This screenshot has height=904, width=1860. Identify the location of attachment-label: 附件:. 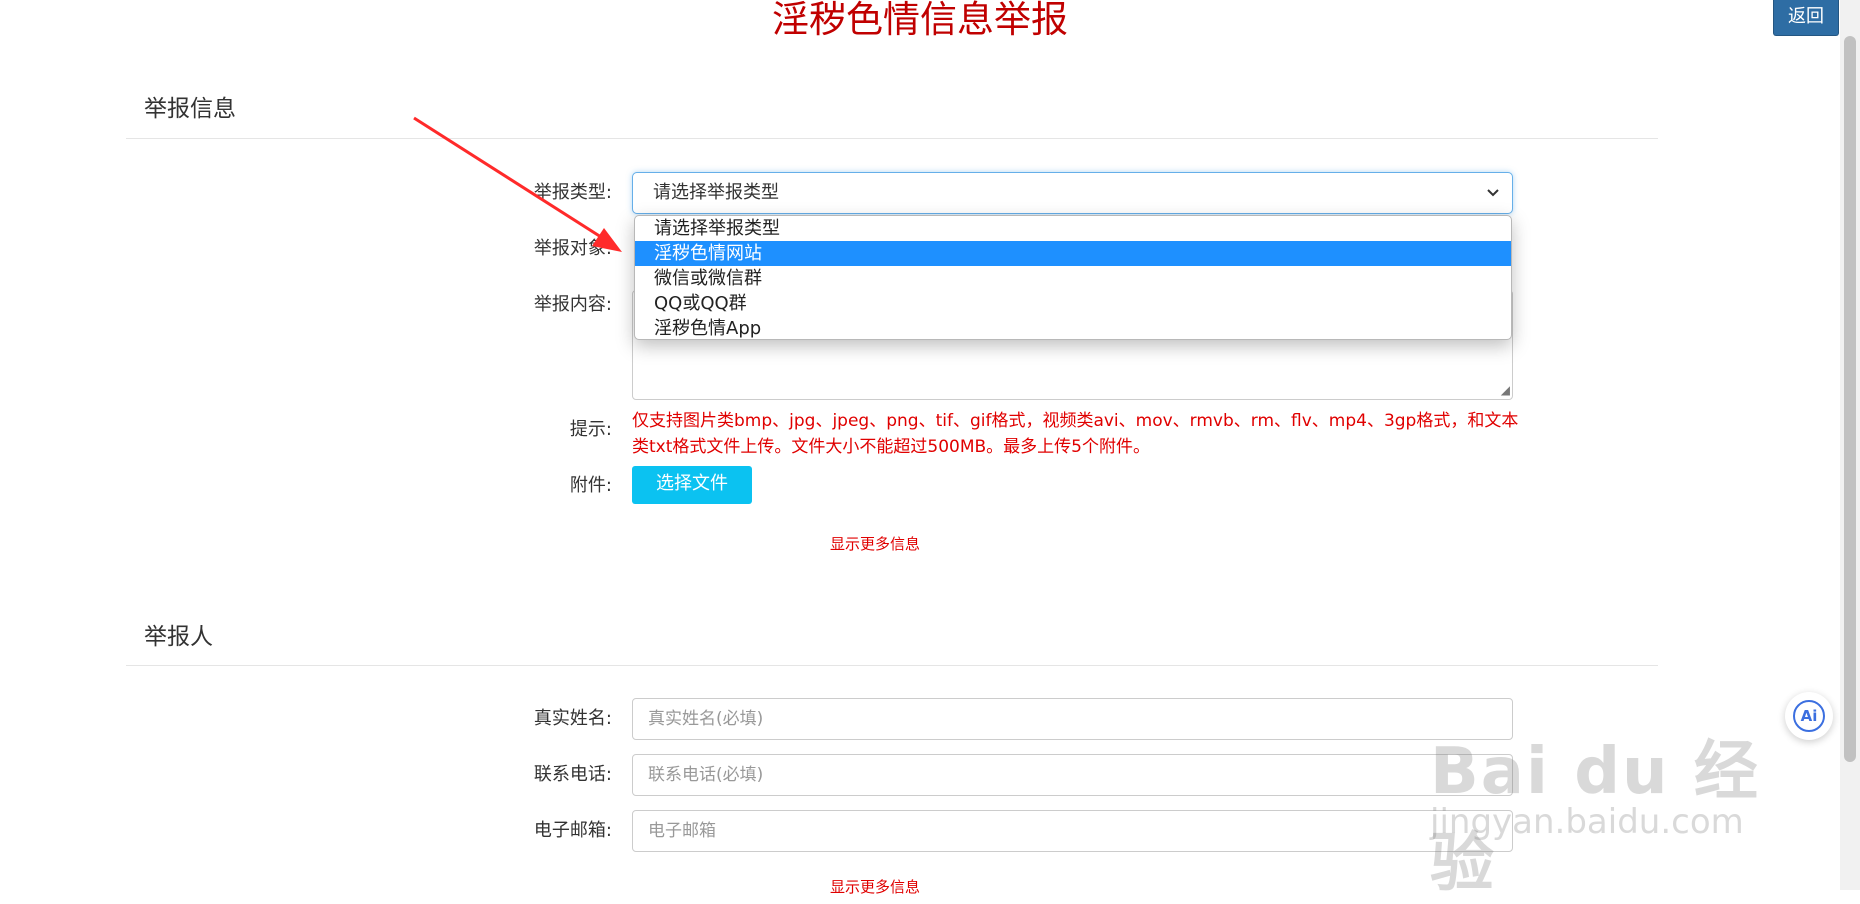
(590, 485).